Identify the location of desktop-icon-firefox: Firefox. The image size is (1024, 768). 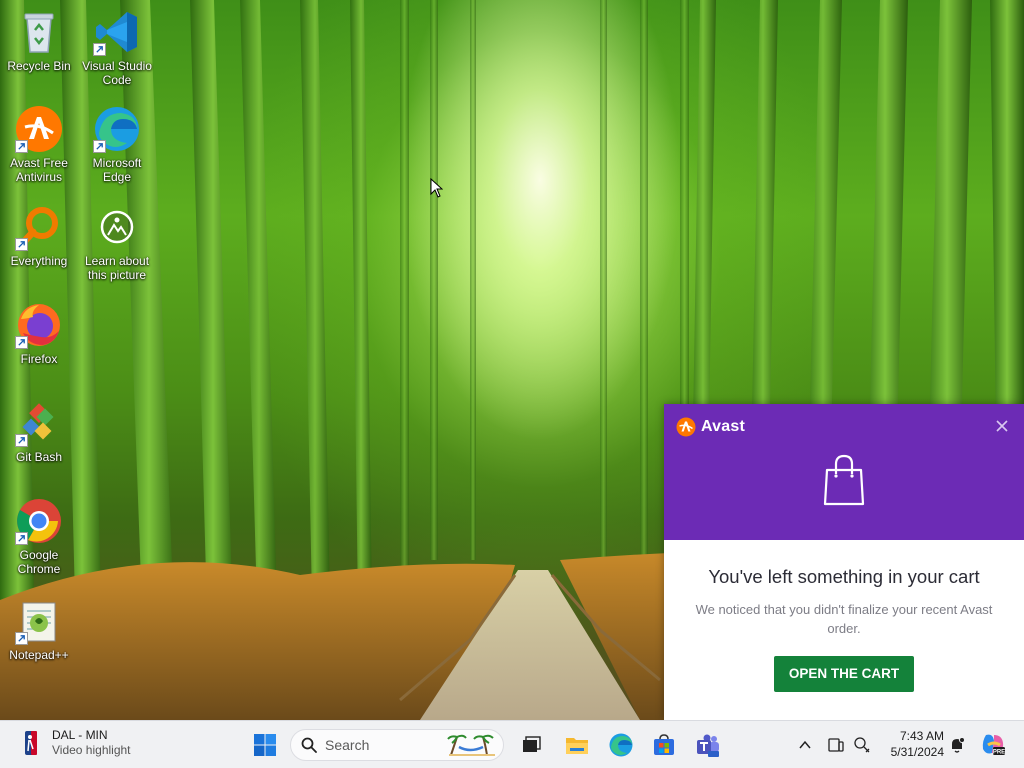
(39, 333).